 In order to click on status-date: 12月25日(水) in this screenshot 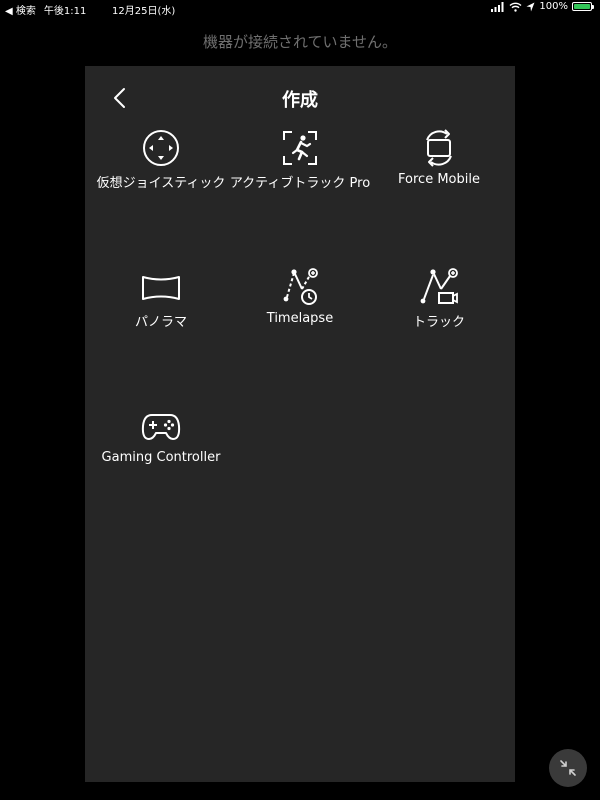, I will do `click(144, 11)`.